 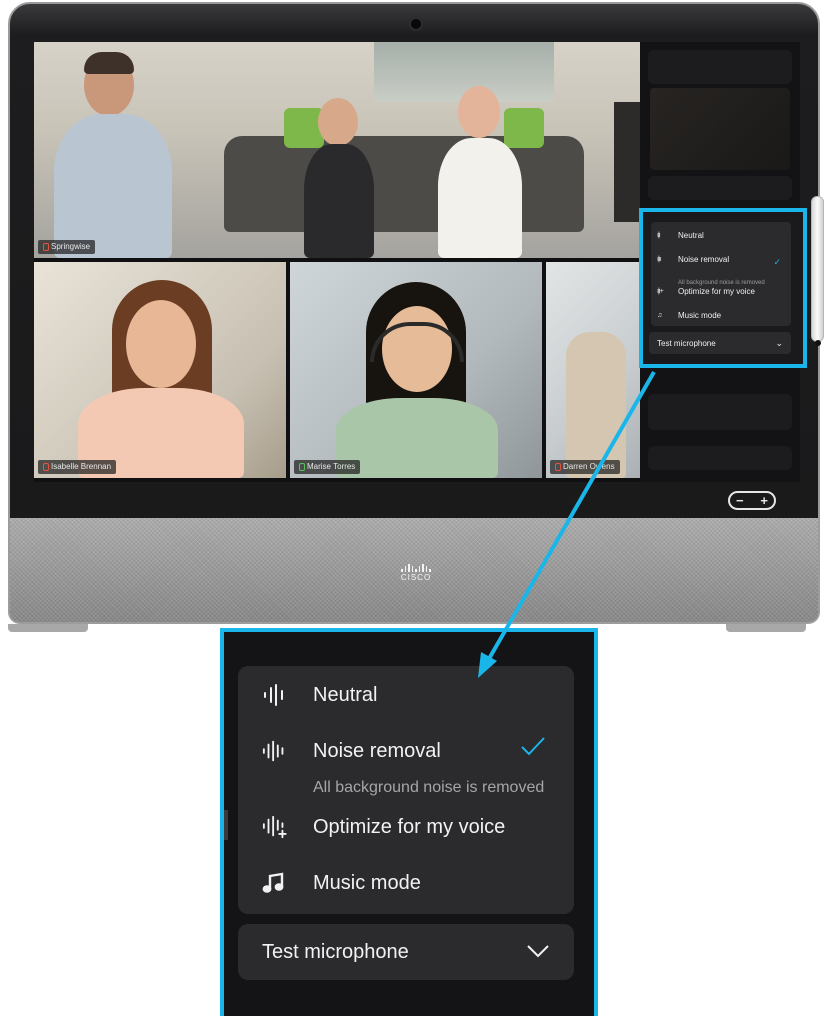 I want to click on participant-name: Isabelle Brennan, so click(x=81, y=466).